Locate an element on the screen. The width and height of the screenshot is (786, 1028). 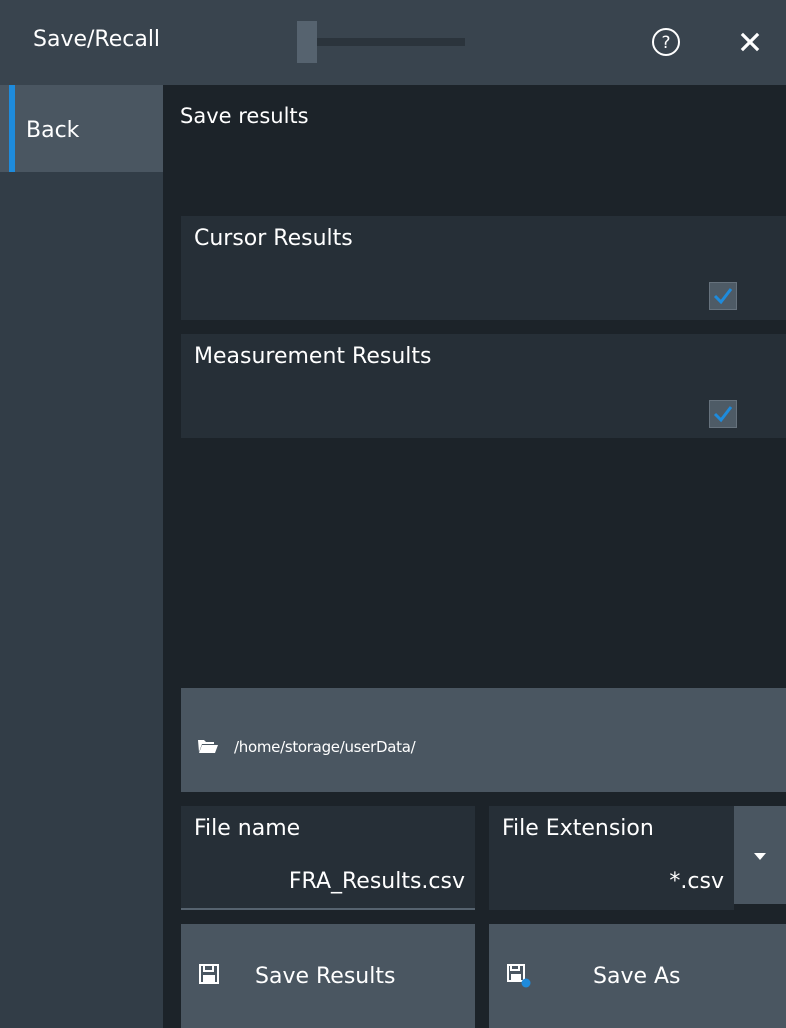
active-indicator is located at coordinates (12, 128).